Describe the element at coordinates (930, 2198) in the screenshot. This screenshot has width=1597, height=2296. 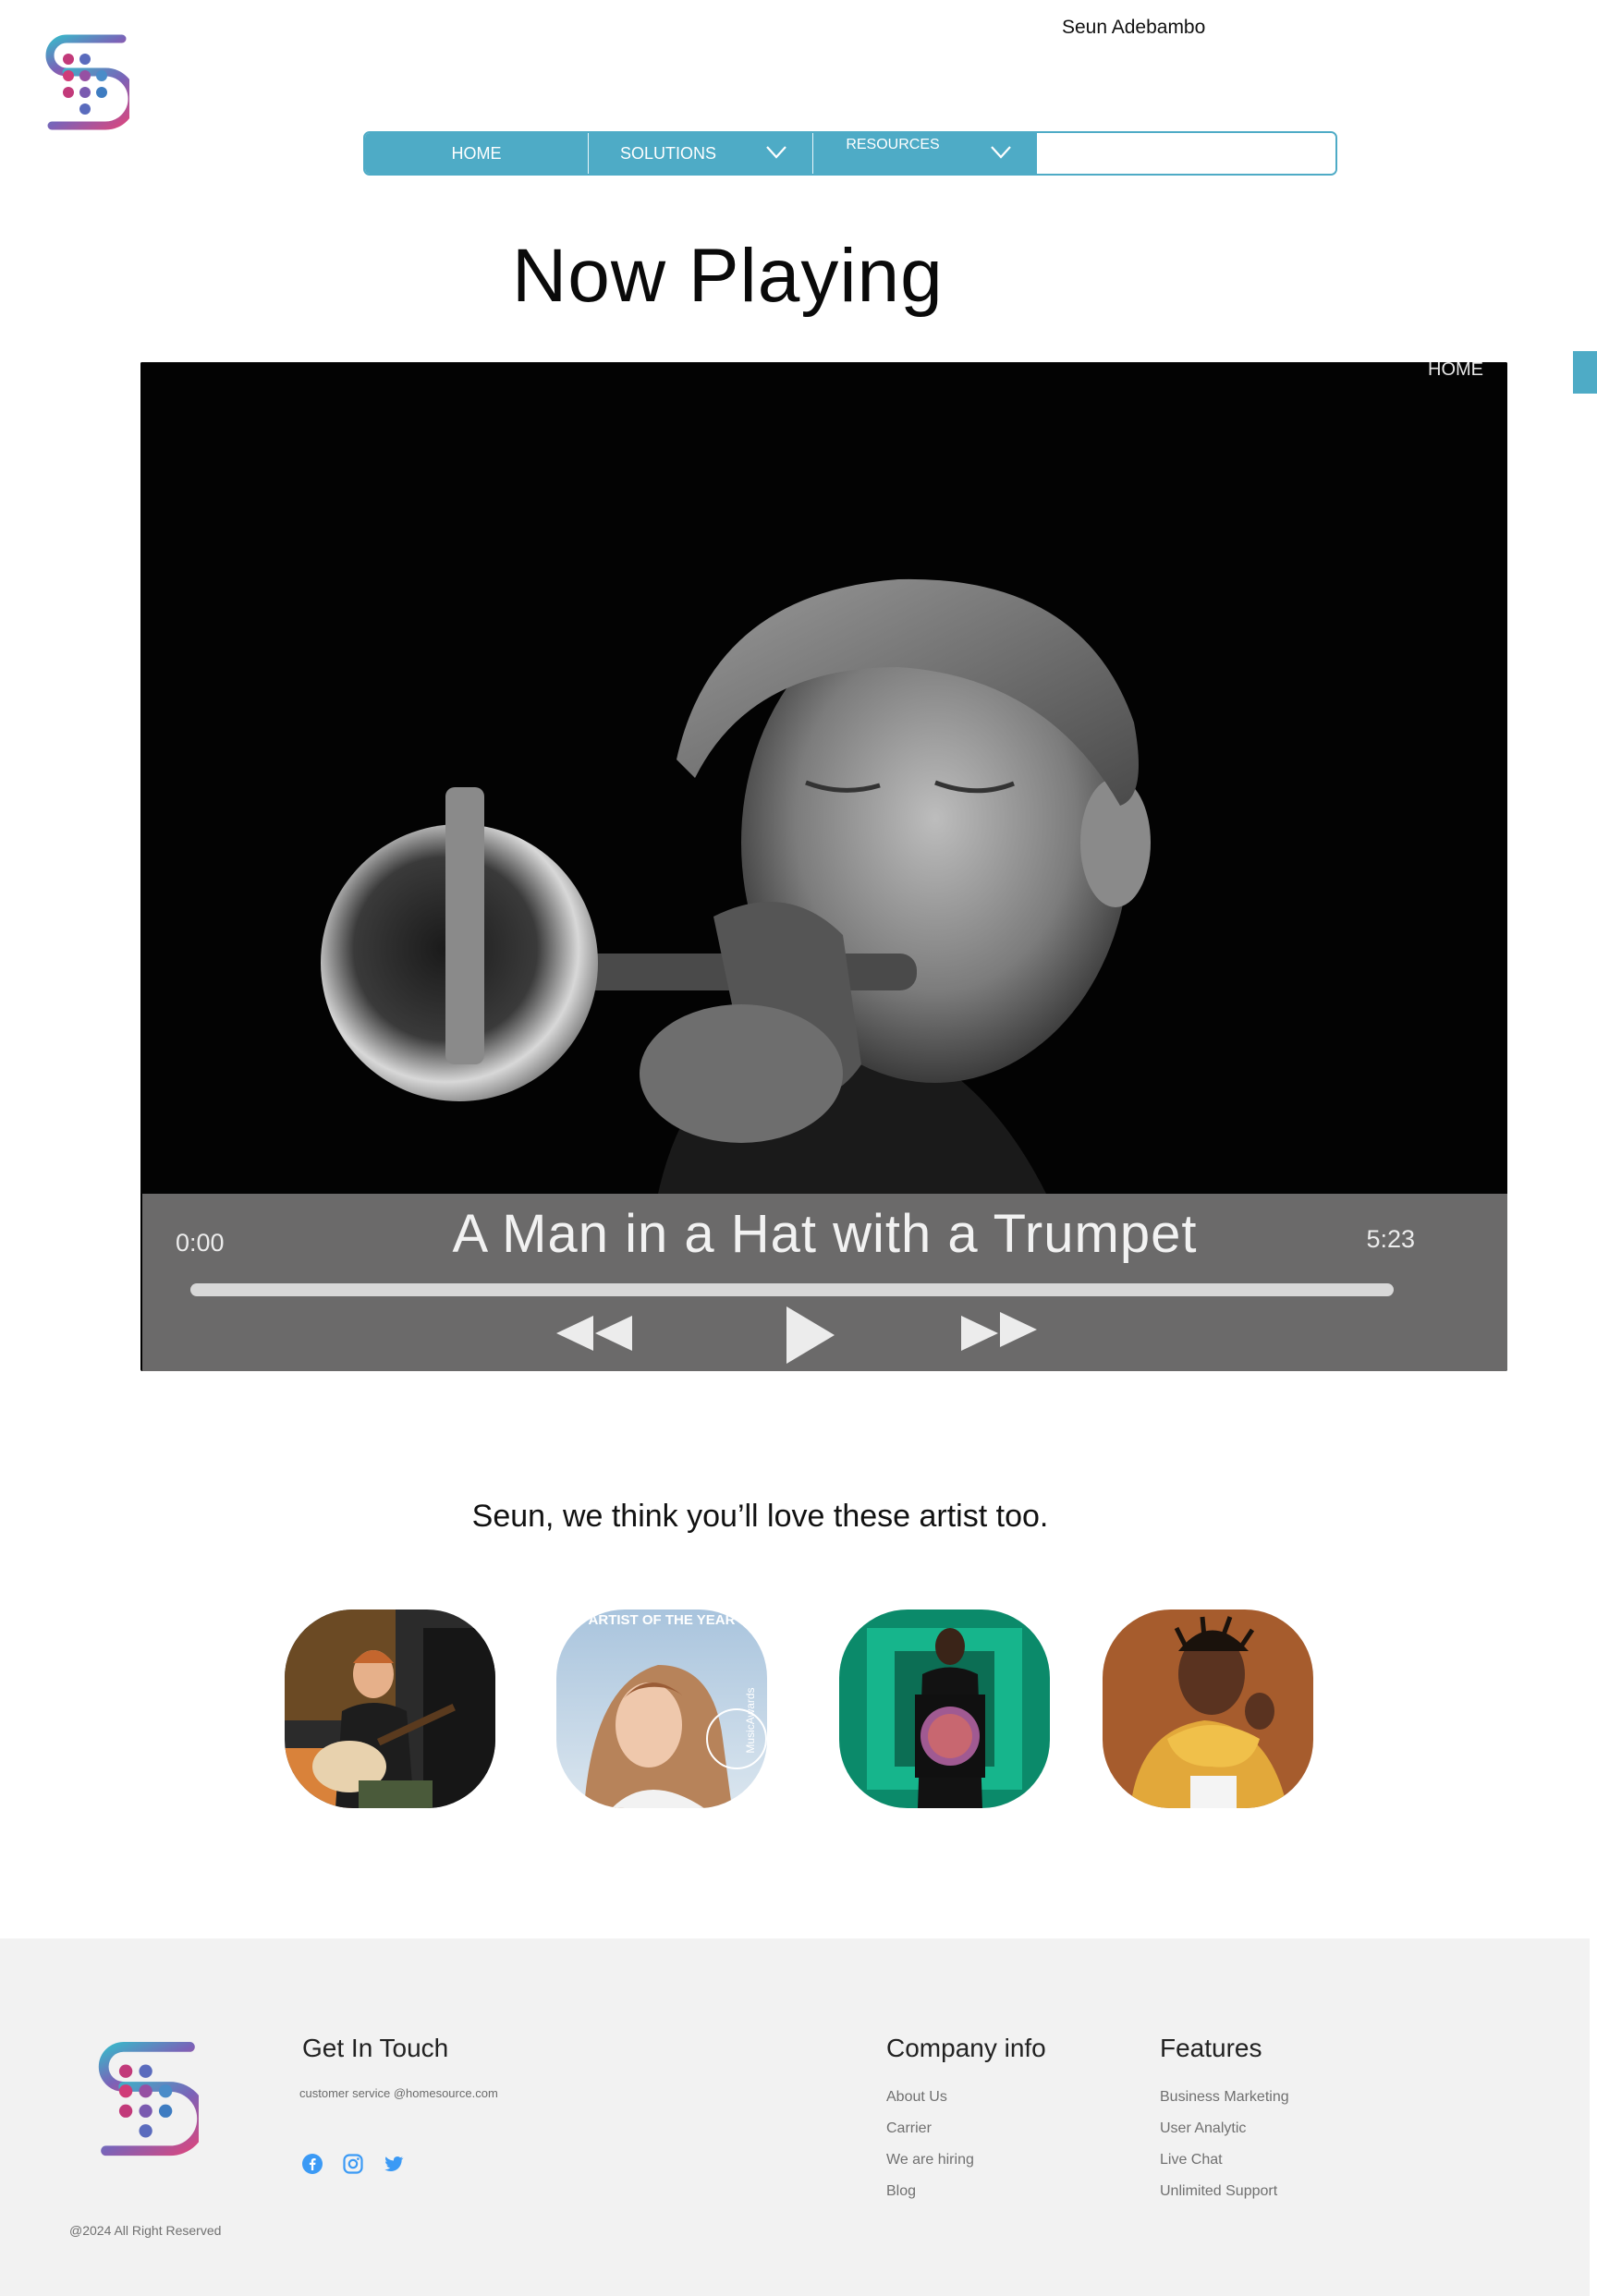
I see `link-blog: Blog` at that location.